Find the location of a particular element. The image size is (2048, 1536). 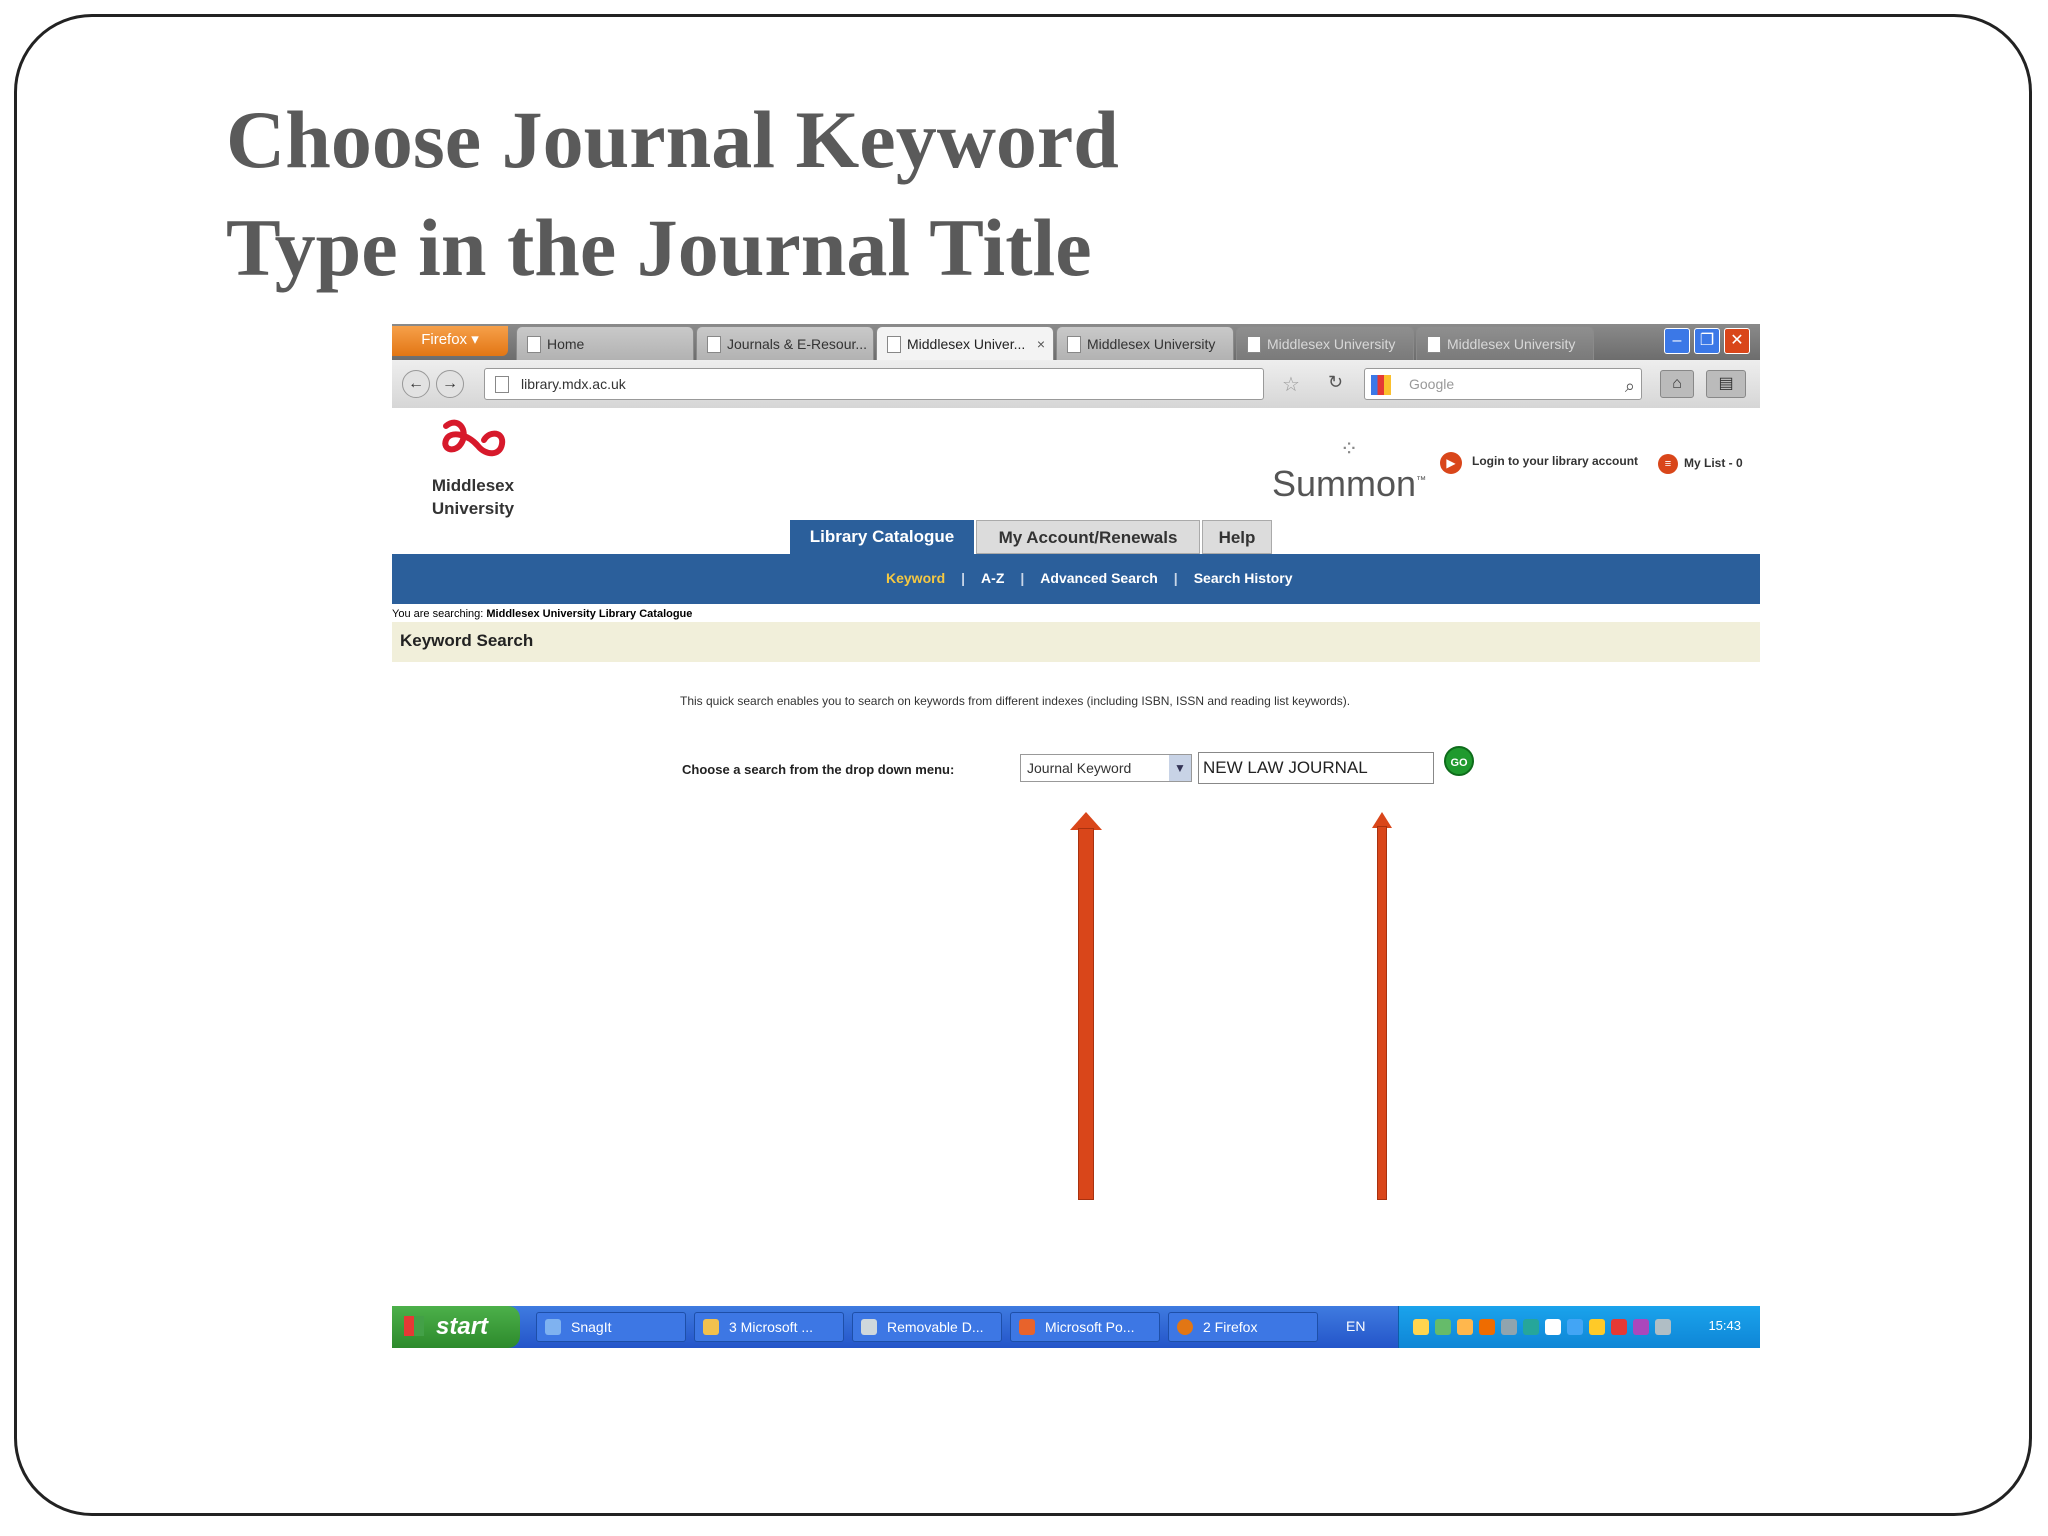

drive-icon is located at coordinates (869, 1327).